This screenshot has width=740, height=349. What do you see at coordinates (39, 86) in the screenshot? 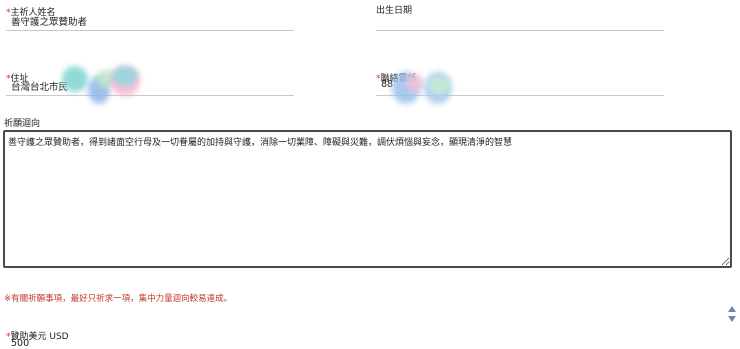
I see `address-field: 台灣台北市民` at bounding box center [39, 86].